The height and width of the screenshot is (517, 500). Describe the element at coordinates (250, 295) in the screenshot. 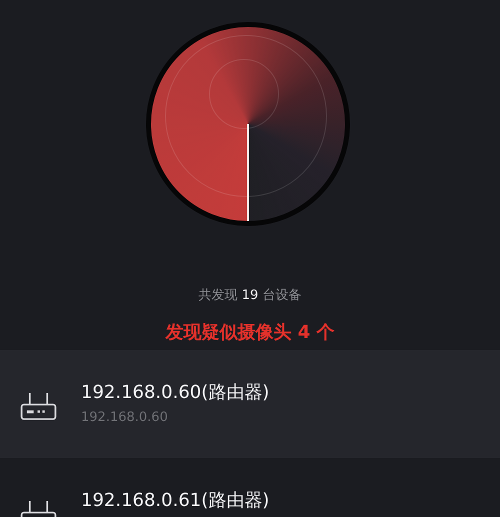

I see `device-count-text: 共发现 19 台设备` at that location.